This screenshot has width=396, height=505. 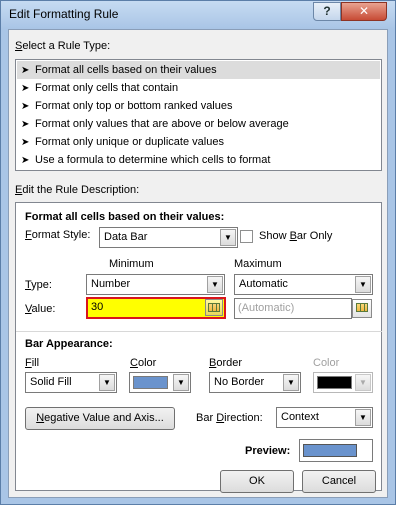 What do you see at coordinates (268, 451) in the screenshot?
I see `preview-label: Preview:` at bounding box center [268, 451].